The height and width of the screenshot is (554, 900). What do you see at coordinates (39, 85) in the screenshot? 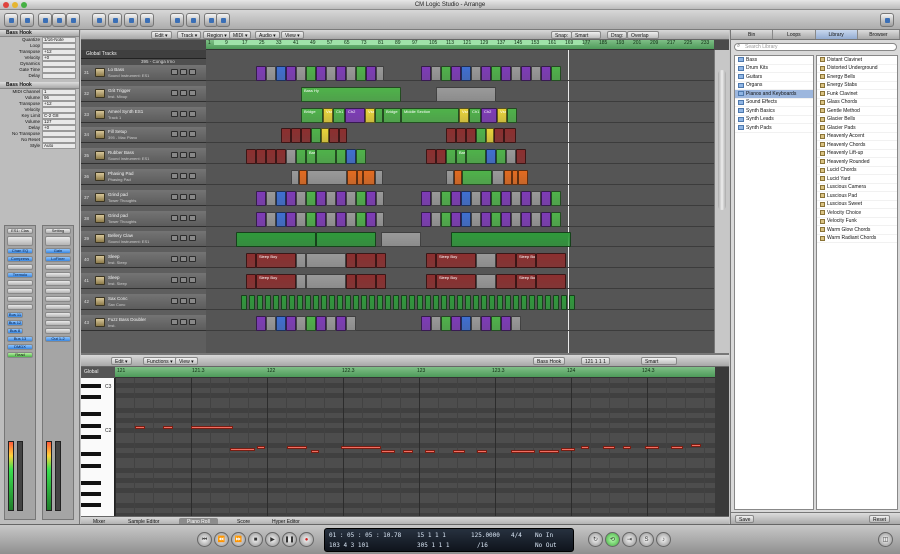
I see `track-parameters-header: Bass Hook` at bounding box center [39, 85].